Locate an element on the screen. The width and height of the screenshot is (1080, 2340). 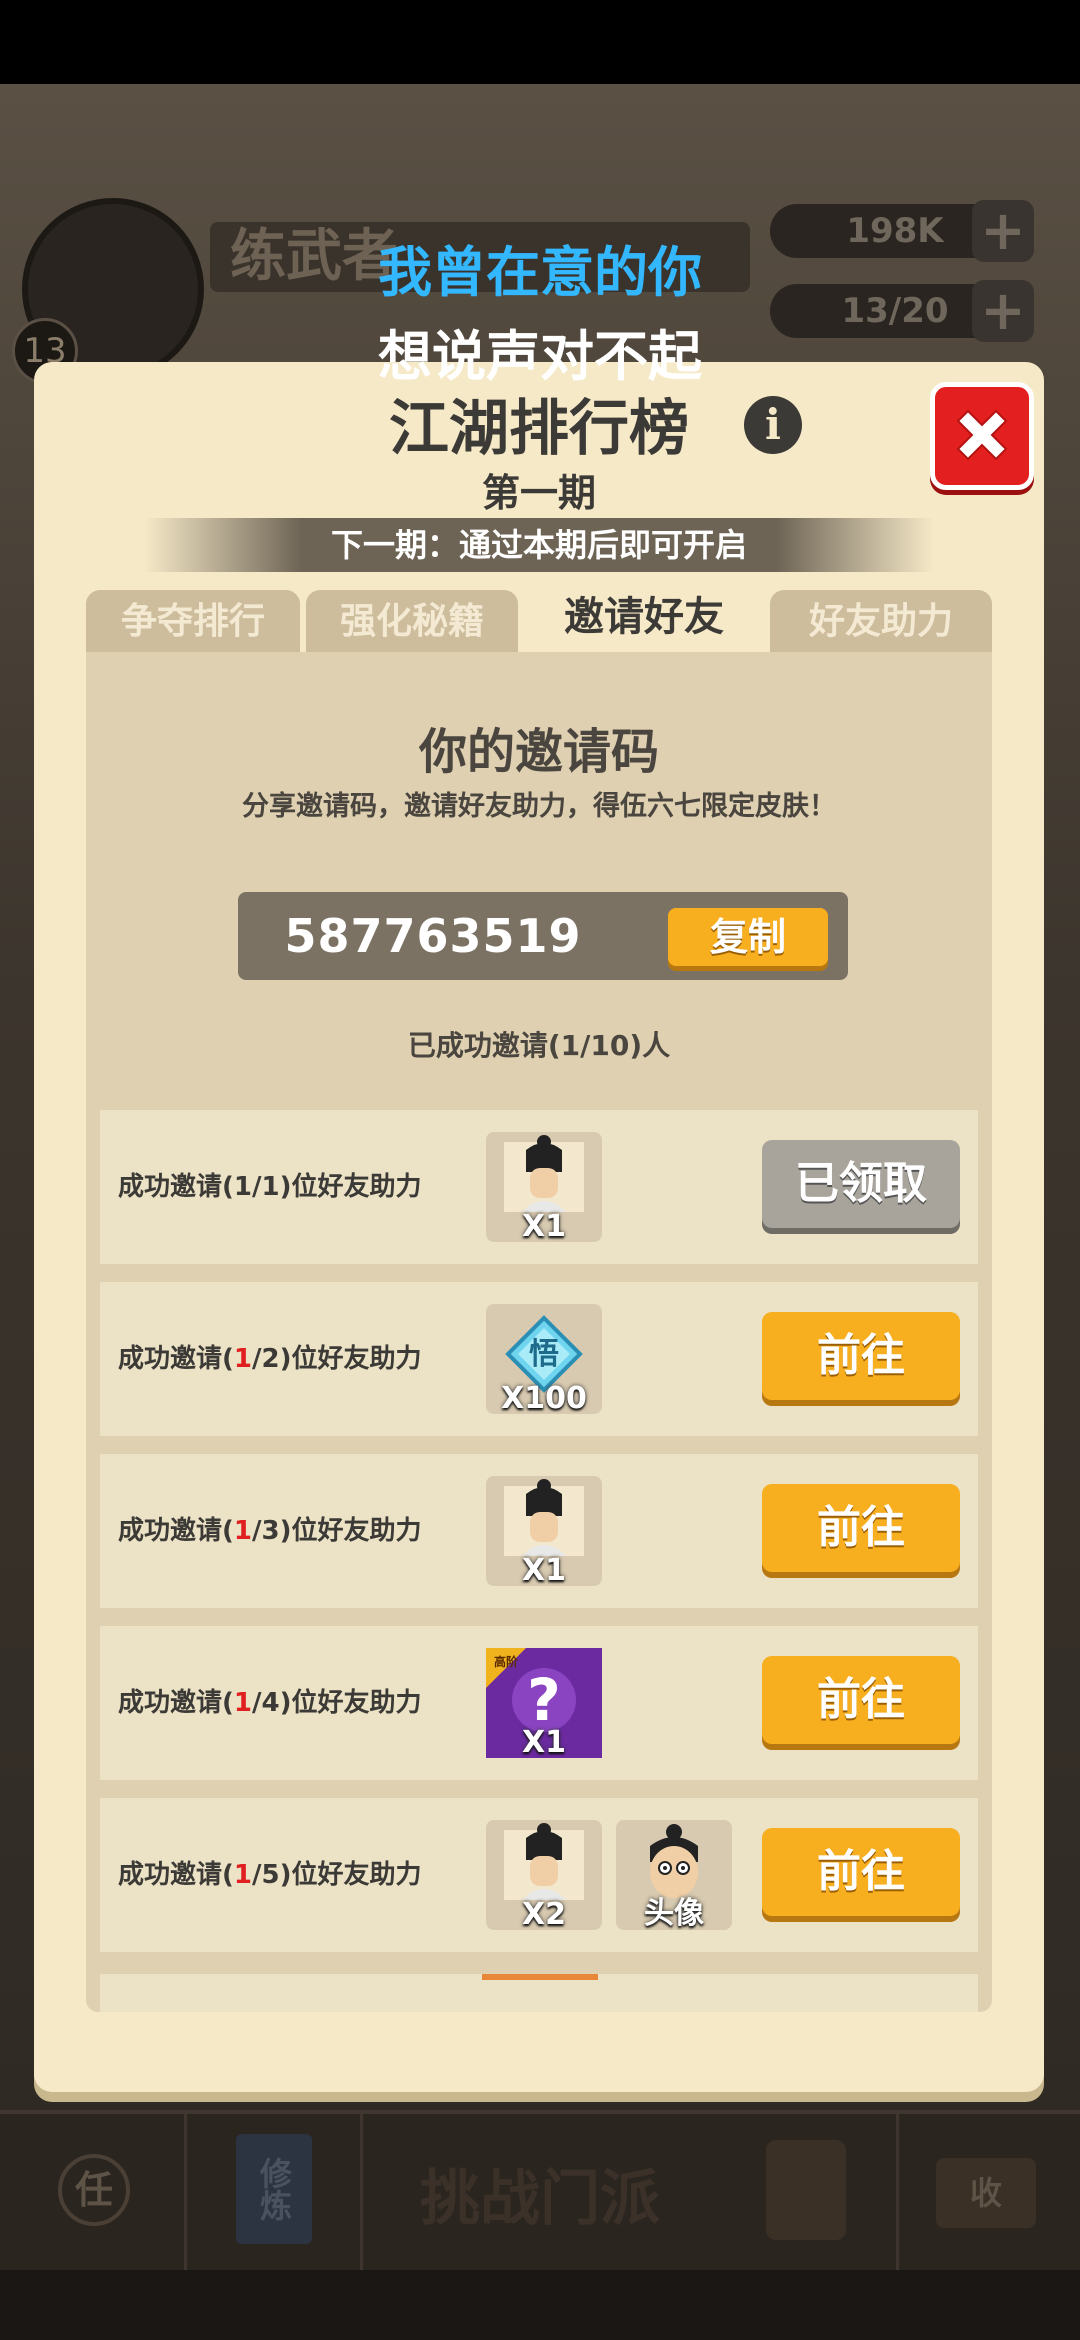
lyric-line-2: 想说声对不起 is located at coordinates (540, 356).